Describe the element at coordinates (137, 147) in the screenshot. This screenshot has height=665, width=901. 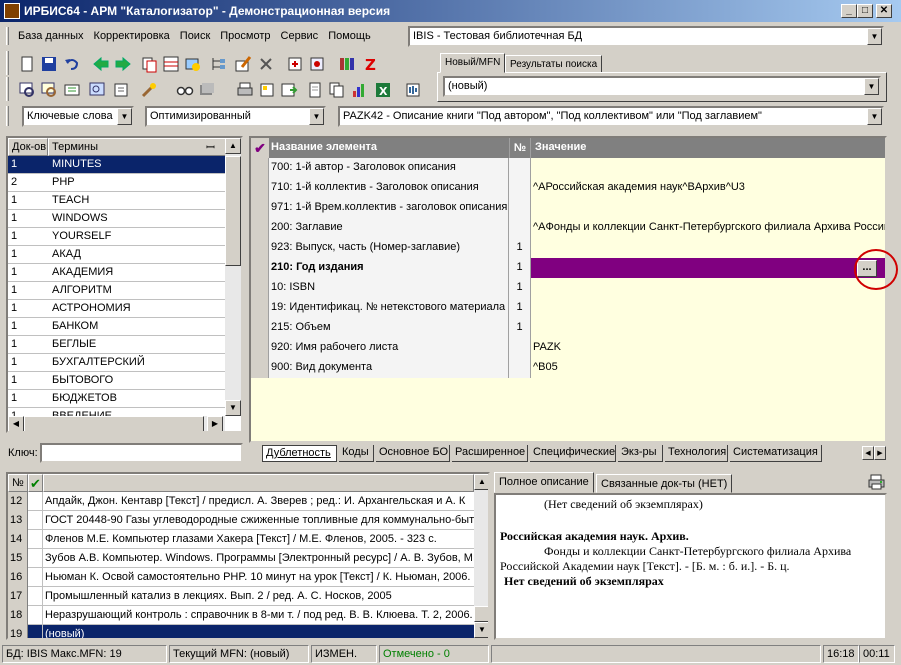
I see `column-header-terms: Термины` at that location.